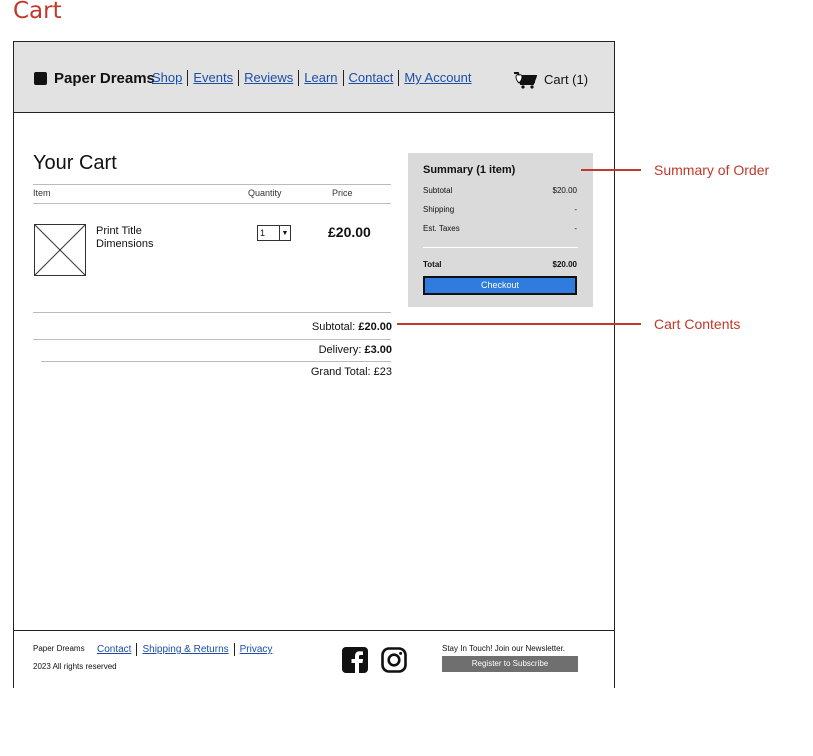 This screenshot has height=756, width=813. What do you see at coordinates (321, 78) in the screenshot?
I see `nav-learn: Learn` at bounding box center [321, 78].